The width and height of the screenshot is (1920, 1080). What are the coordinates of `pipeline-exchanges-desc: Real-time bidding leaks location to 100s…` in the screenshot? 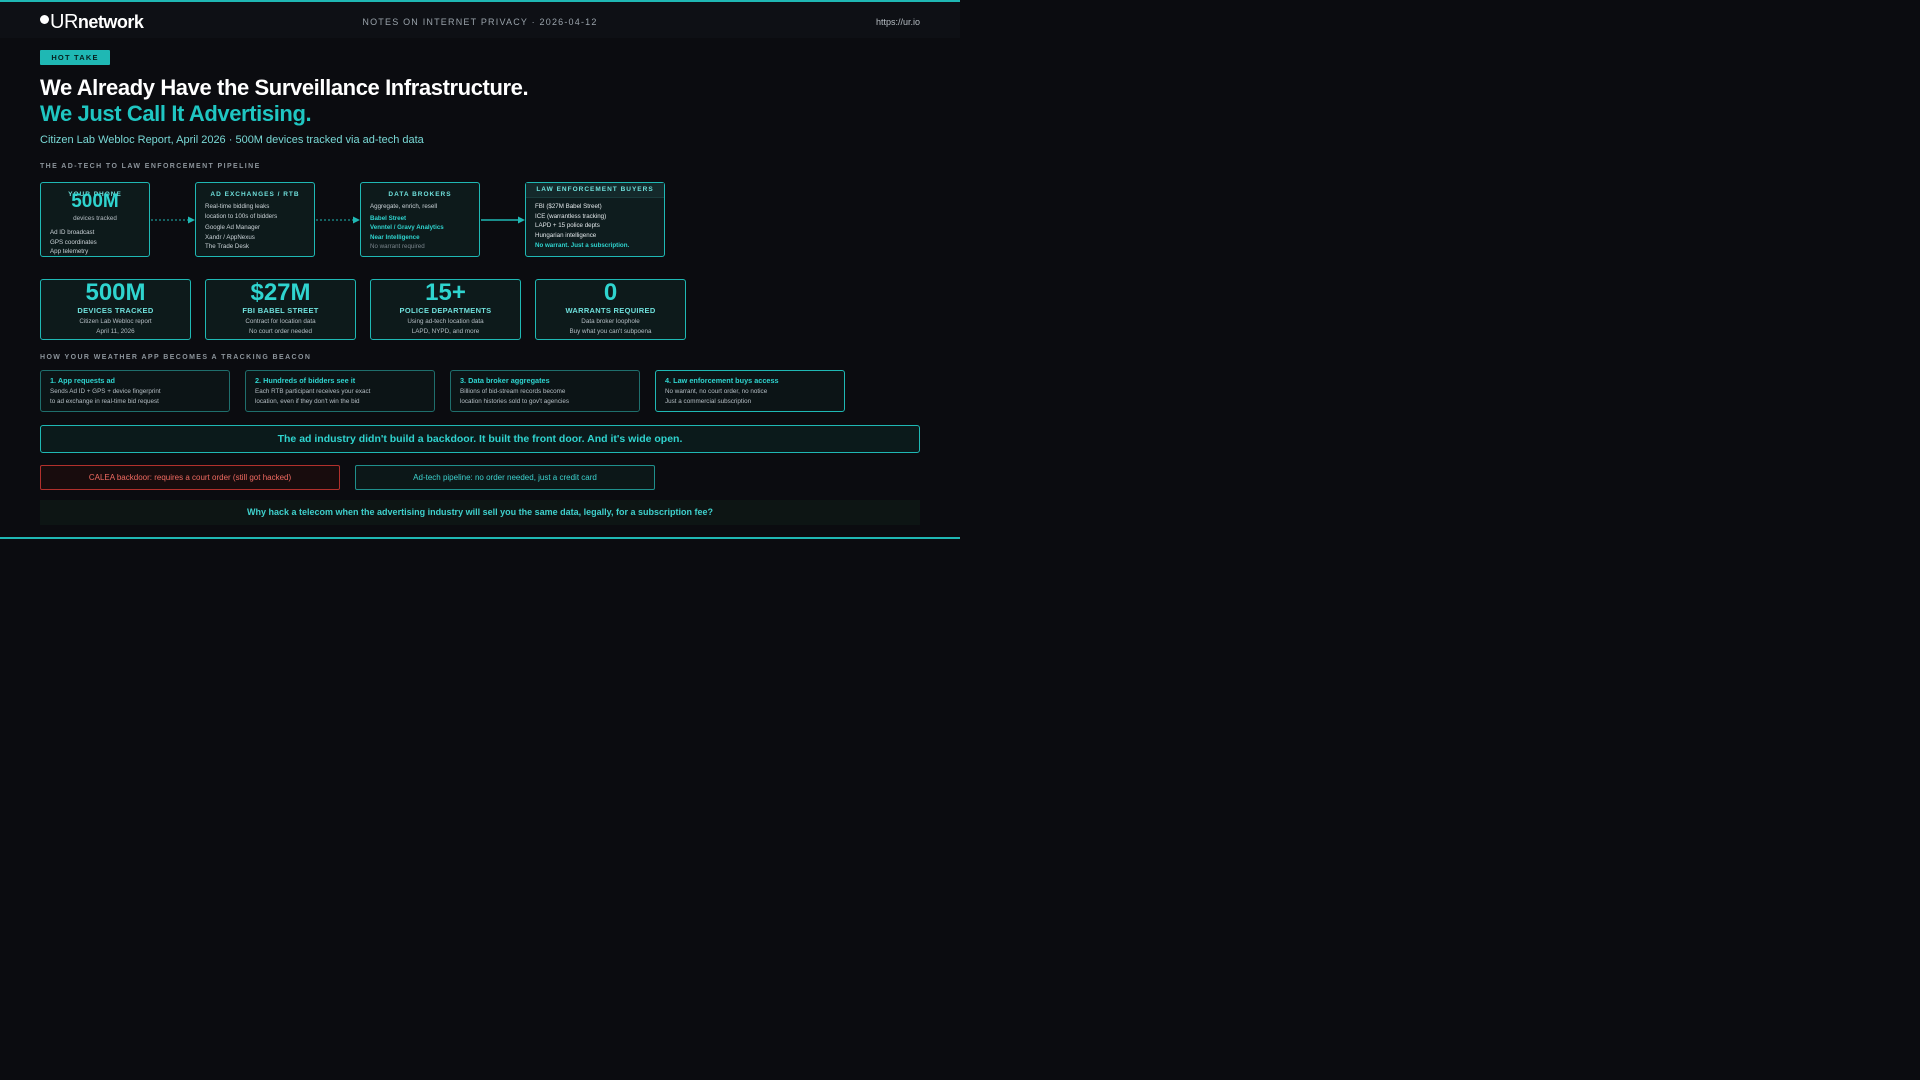 It's located at (259, 211).